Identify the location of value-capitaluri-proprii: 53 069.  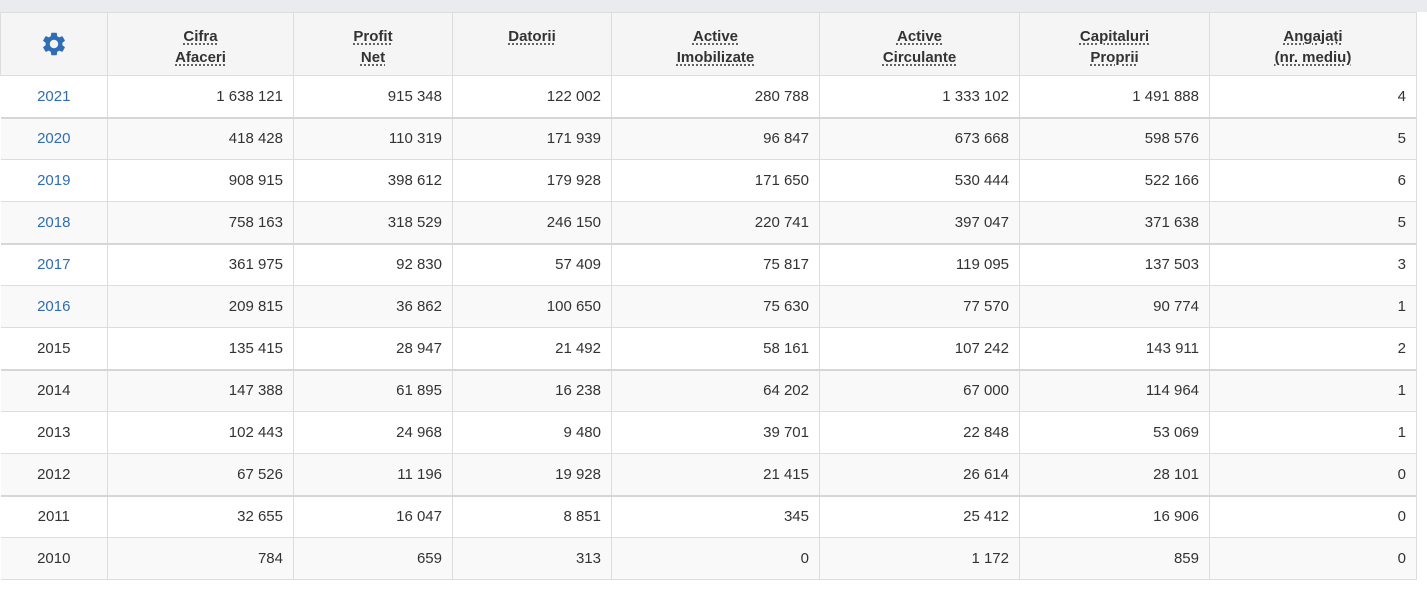
(1114, 432).